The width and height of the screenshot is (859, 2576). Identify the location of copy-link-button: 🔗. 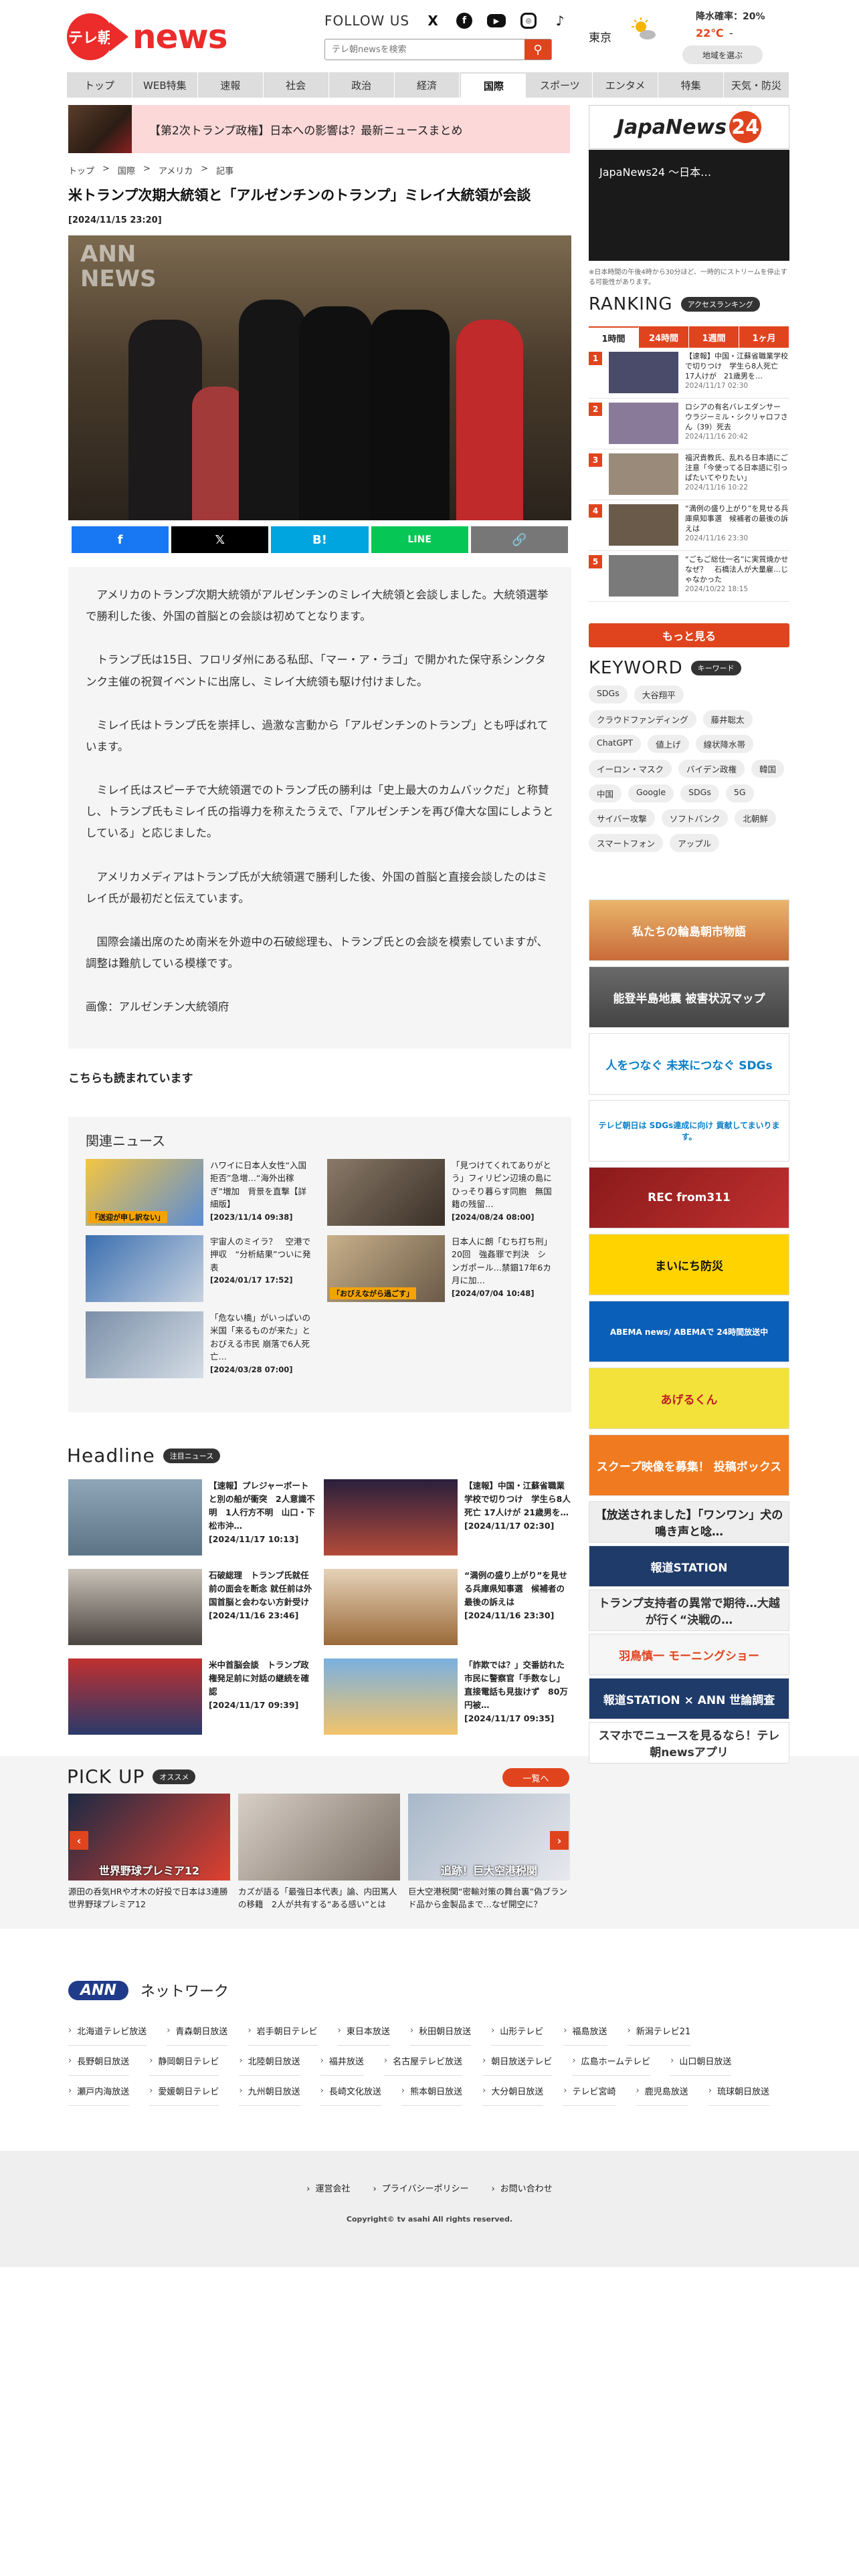
(519, 539).